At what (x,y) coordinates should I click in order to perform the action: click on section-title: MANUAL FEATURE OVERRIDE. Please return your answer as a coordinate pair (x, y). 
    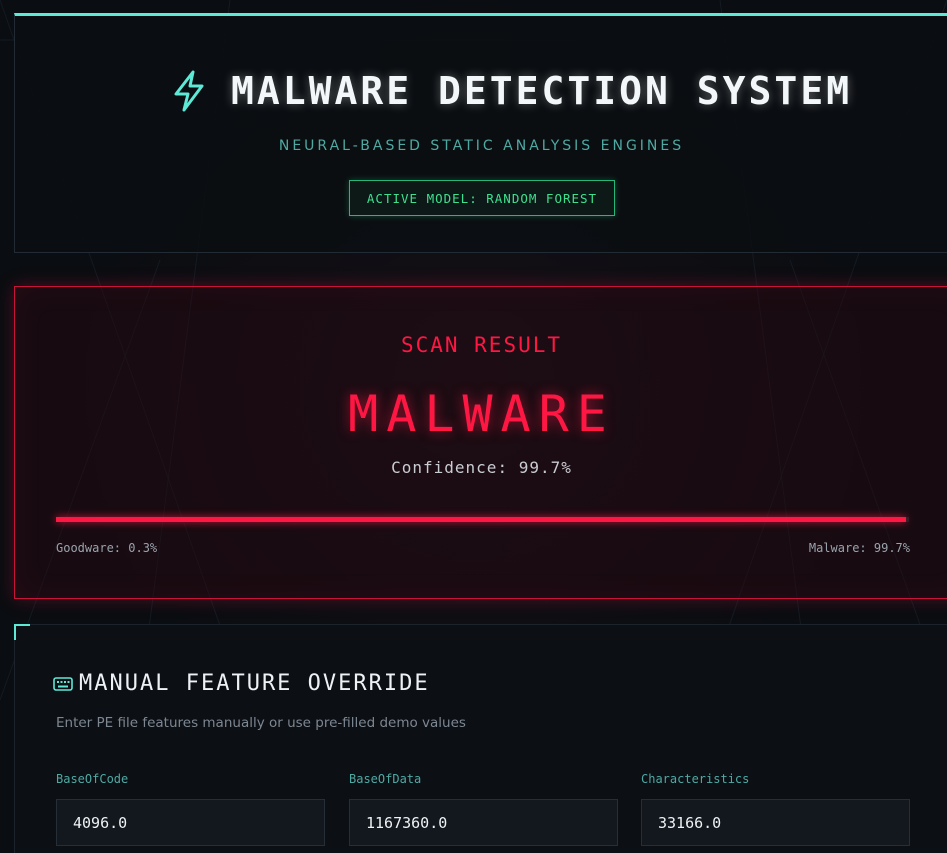
    Looking at the image, I should click on (254, 683).